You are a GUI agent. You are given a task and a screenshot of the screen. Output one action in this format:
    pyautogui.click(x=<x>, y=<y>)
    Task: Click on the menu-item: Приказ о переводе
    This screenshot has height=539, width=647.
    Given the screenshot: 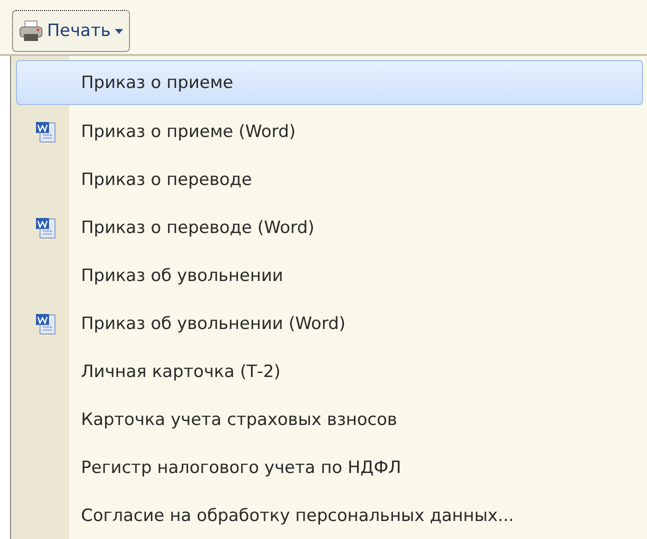 What is the action you would take?
    pyautogui.click(x=329, y=180)
    